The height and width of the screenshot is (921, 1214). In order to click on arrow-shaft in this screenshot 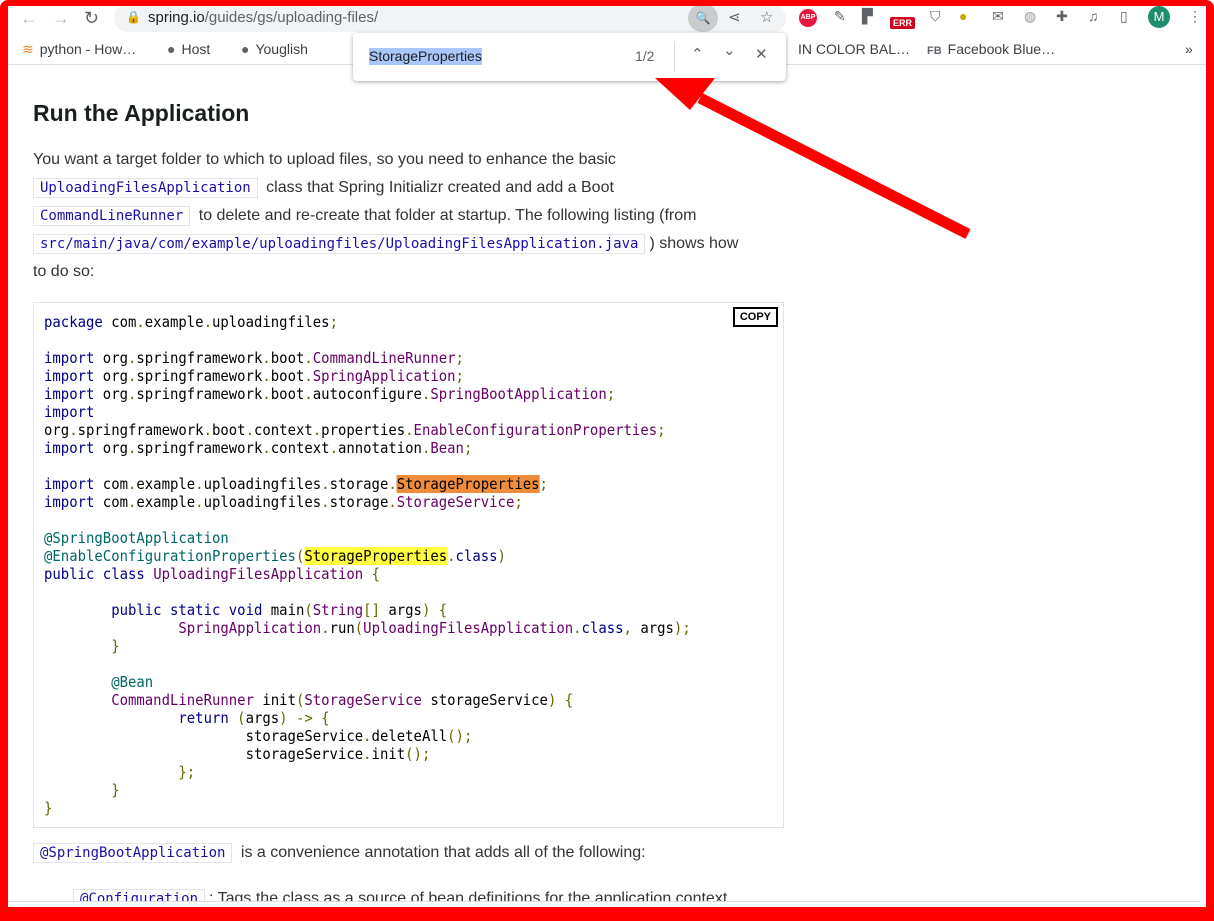, I will do `click(834, 166)`.